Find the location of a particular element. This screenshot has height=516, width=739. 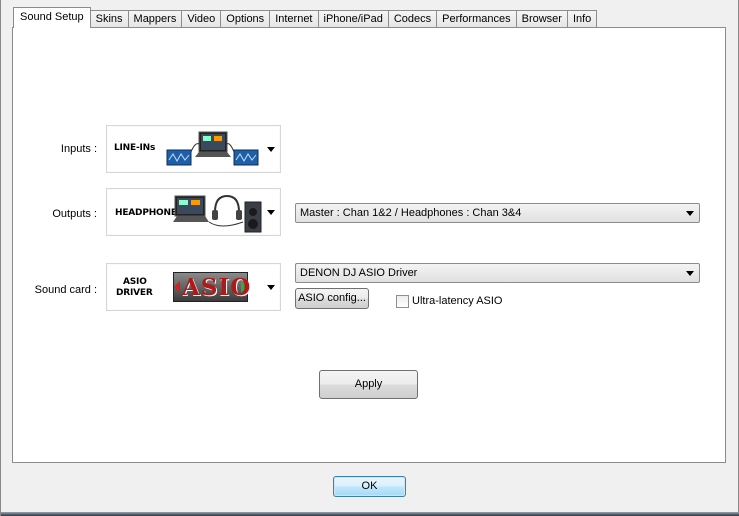

ultra-latency-checkbox is located at coordinates (402, 301).